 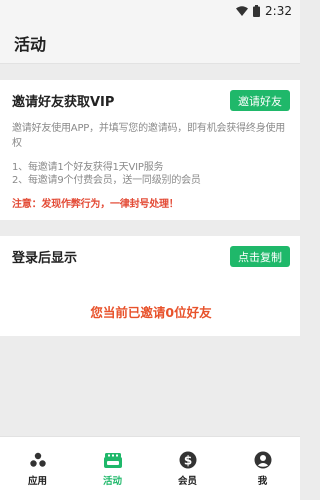 I want to click on login-prompt-title: 登录后显示, so click(x=45, y=258).